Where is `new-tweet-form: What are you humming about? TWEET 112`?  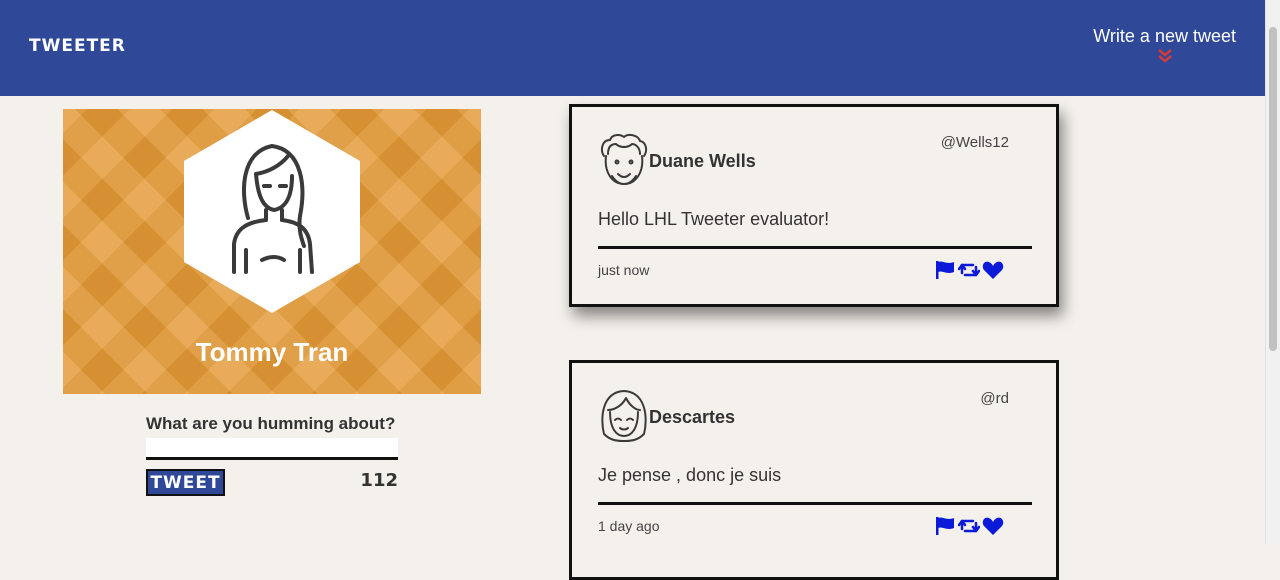 new-tweet-form: What are you humming about? TWEET 112 is located at coordinates (272, 455).